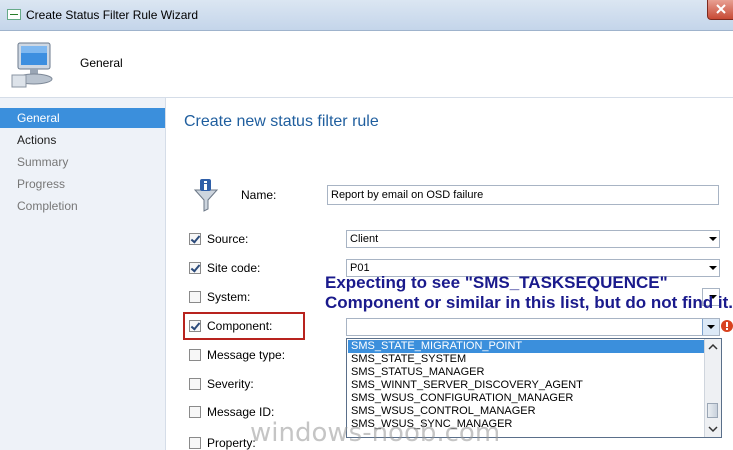 The width and height of the screenshot is (733, 450). Describe the element at coordinates (231, 443) in the screenshot. I see `property-label: Property:` at that location.